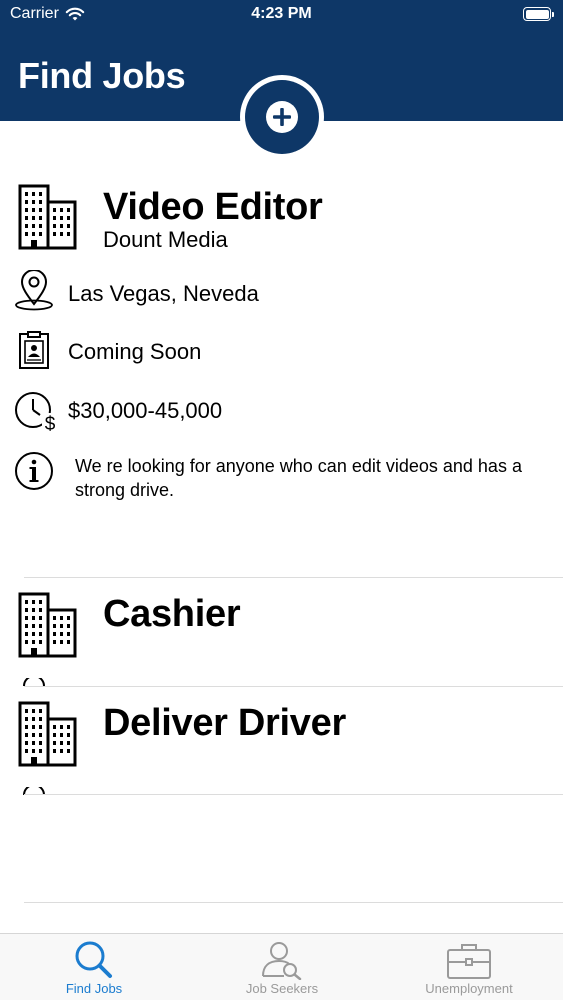 The image size is (563, 1000). I want to click on job-status: Coming Soon, so click(135, 351).